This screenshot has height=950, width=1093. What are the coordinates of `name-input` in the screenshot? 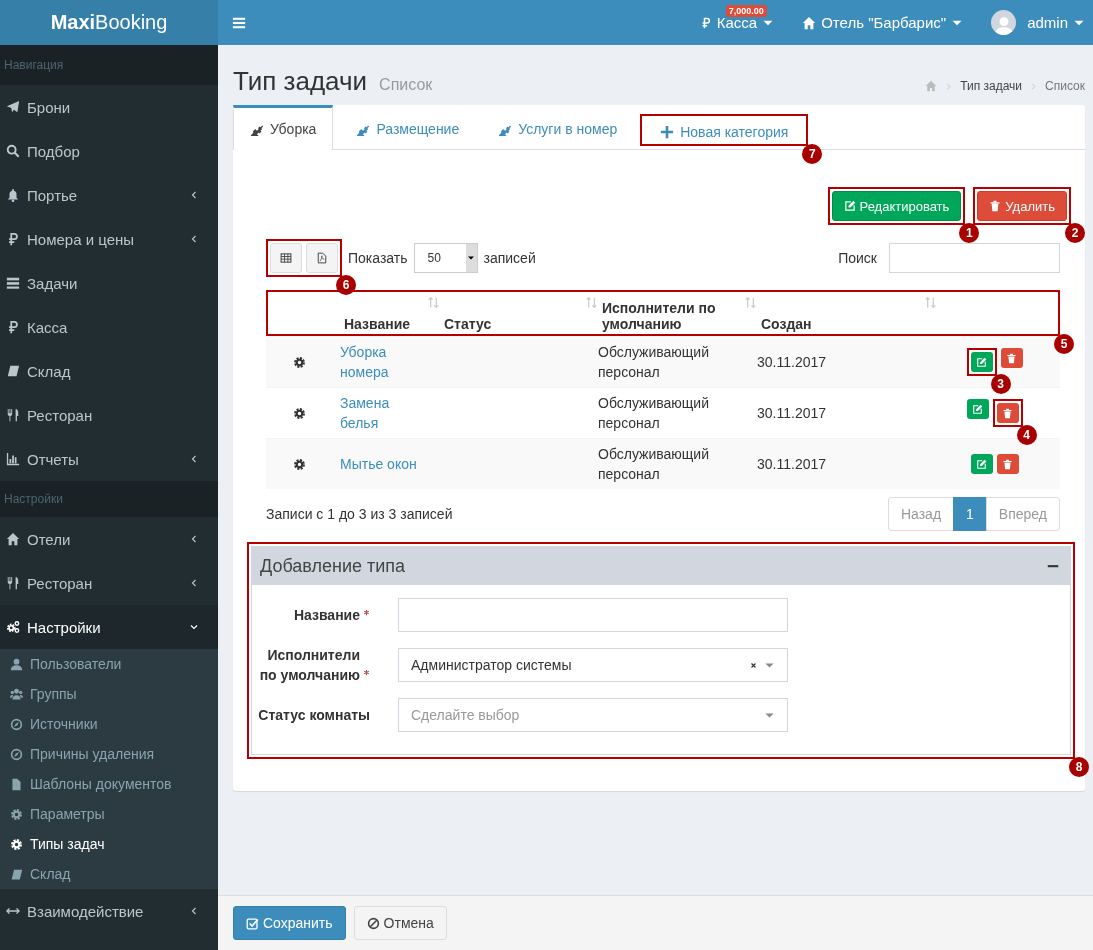 It's located at (593, 615).